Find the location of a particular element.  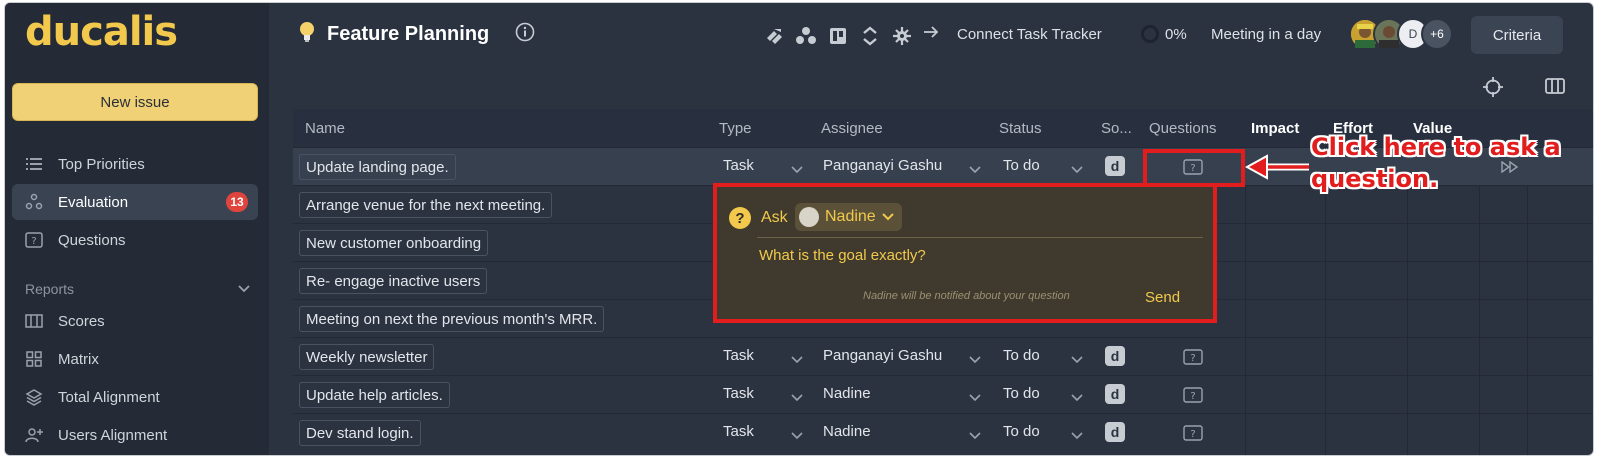

list-icon is located at coordinates (34, 164).